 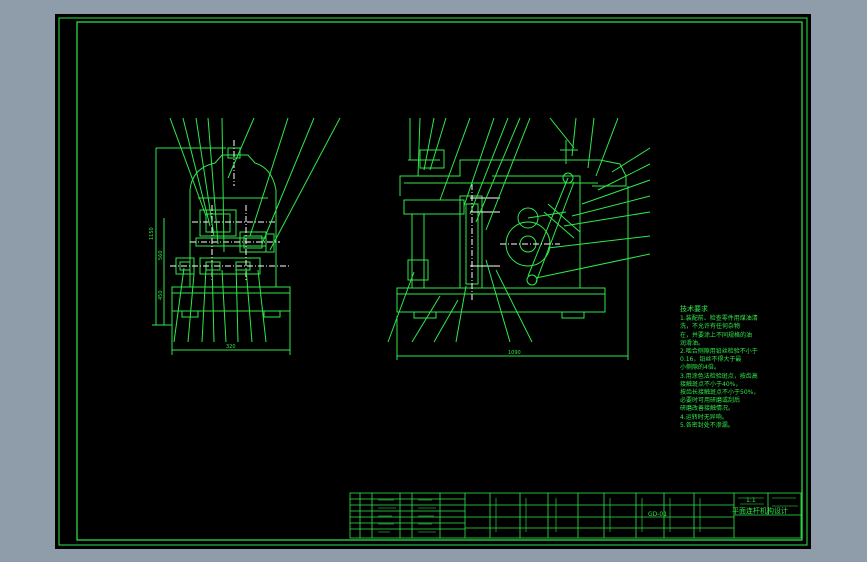 What do you see at coordinates (700, 368) in the screenshot?
I see `note-line: 小侧隙的4倍。` at bounding box center [700, 368].